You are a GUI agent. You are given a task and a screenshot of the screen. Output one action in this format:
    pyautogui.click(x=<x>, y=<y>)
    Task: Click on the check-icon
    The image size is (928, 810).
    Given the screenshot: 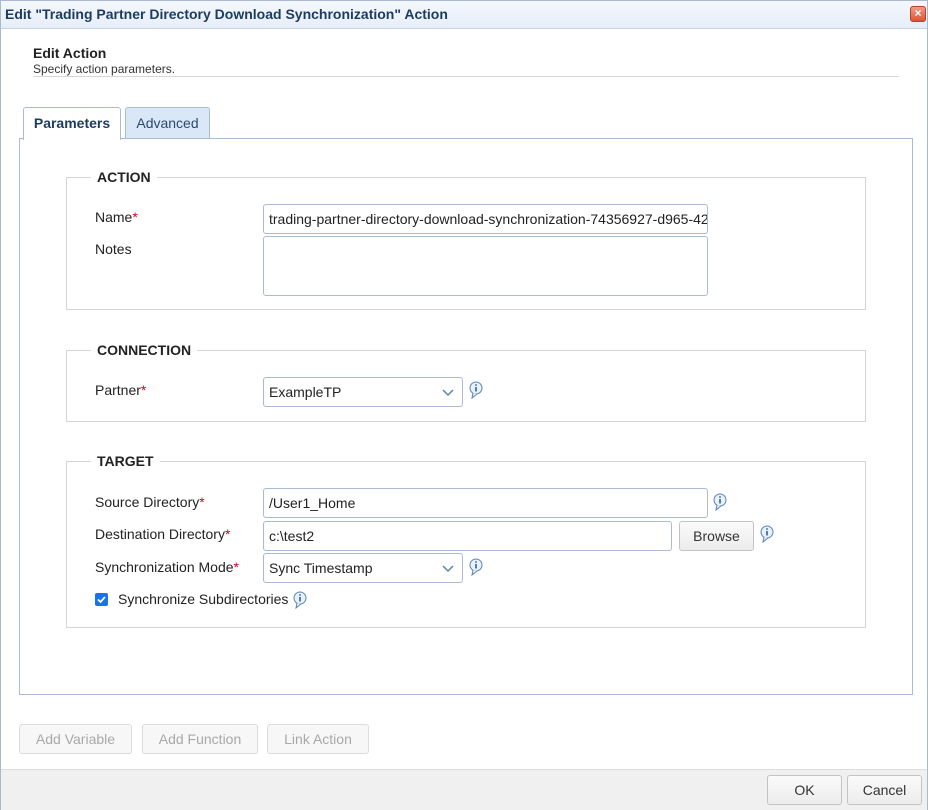 What is the action you would take?
    pyautogui.click(x=101, y=600)
    